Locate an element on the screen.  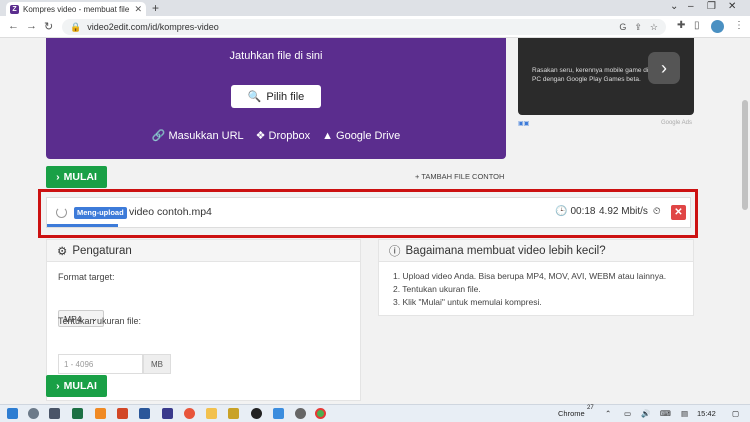
dropbox-source-link: ❖ Dropbox is located at coordinates (283, 136).